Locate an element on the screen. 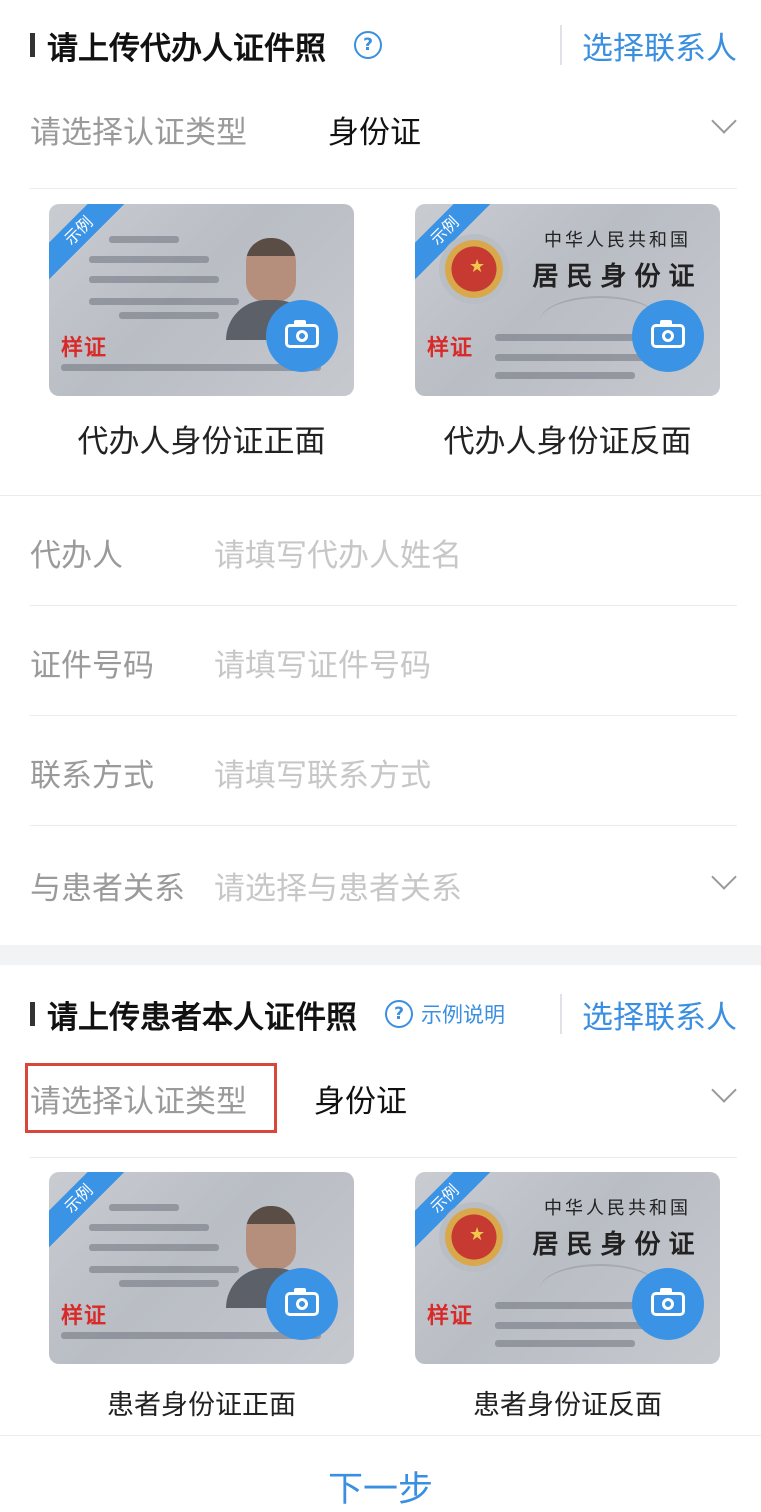 The height and width of the screenshot is (1512, 761). patient-id-front-upload-card: 示例 样证 is located at coordinates (201, 1268).